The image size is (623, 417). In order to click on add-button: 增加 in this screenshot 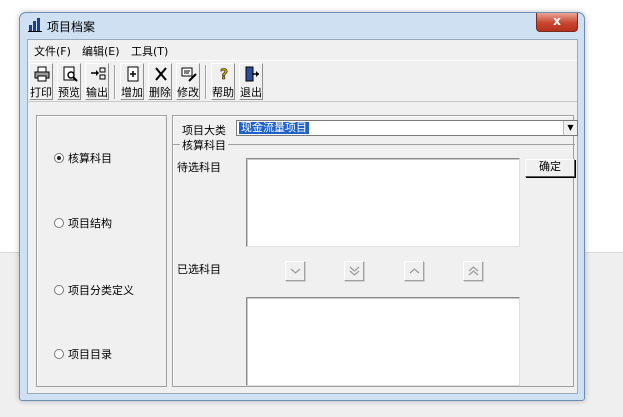, I will do `click(132, 81)`.